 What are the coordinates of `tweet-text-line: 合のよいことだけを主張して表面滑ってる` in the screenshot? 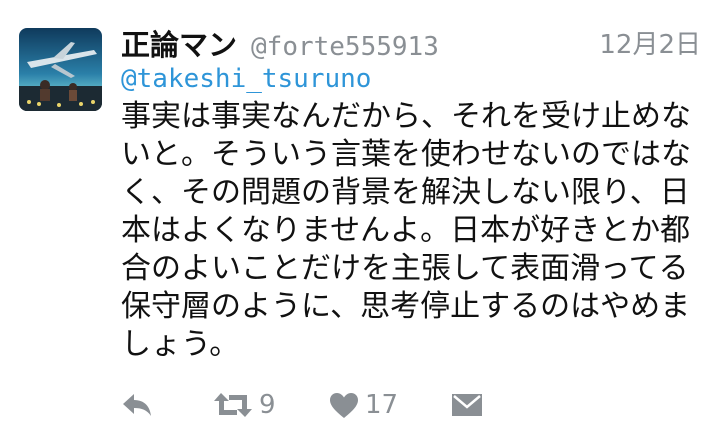 It's located at (405, 268).